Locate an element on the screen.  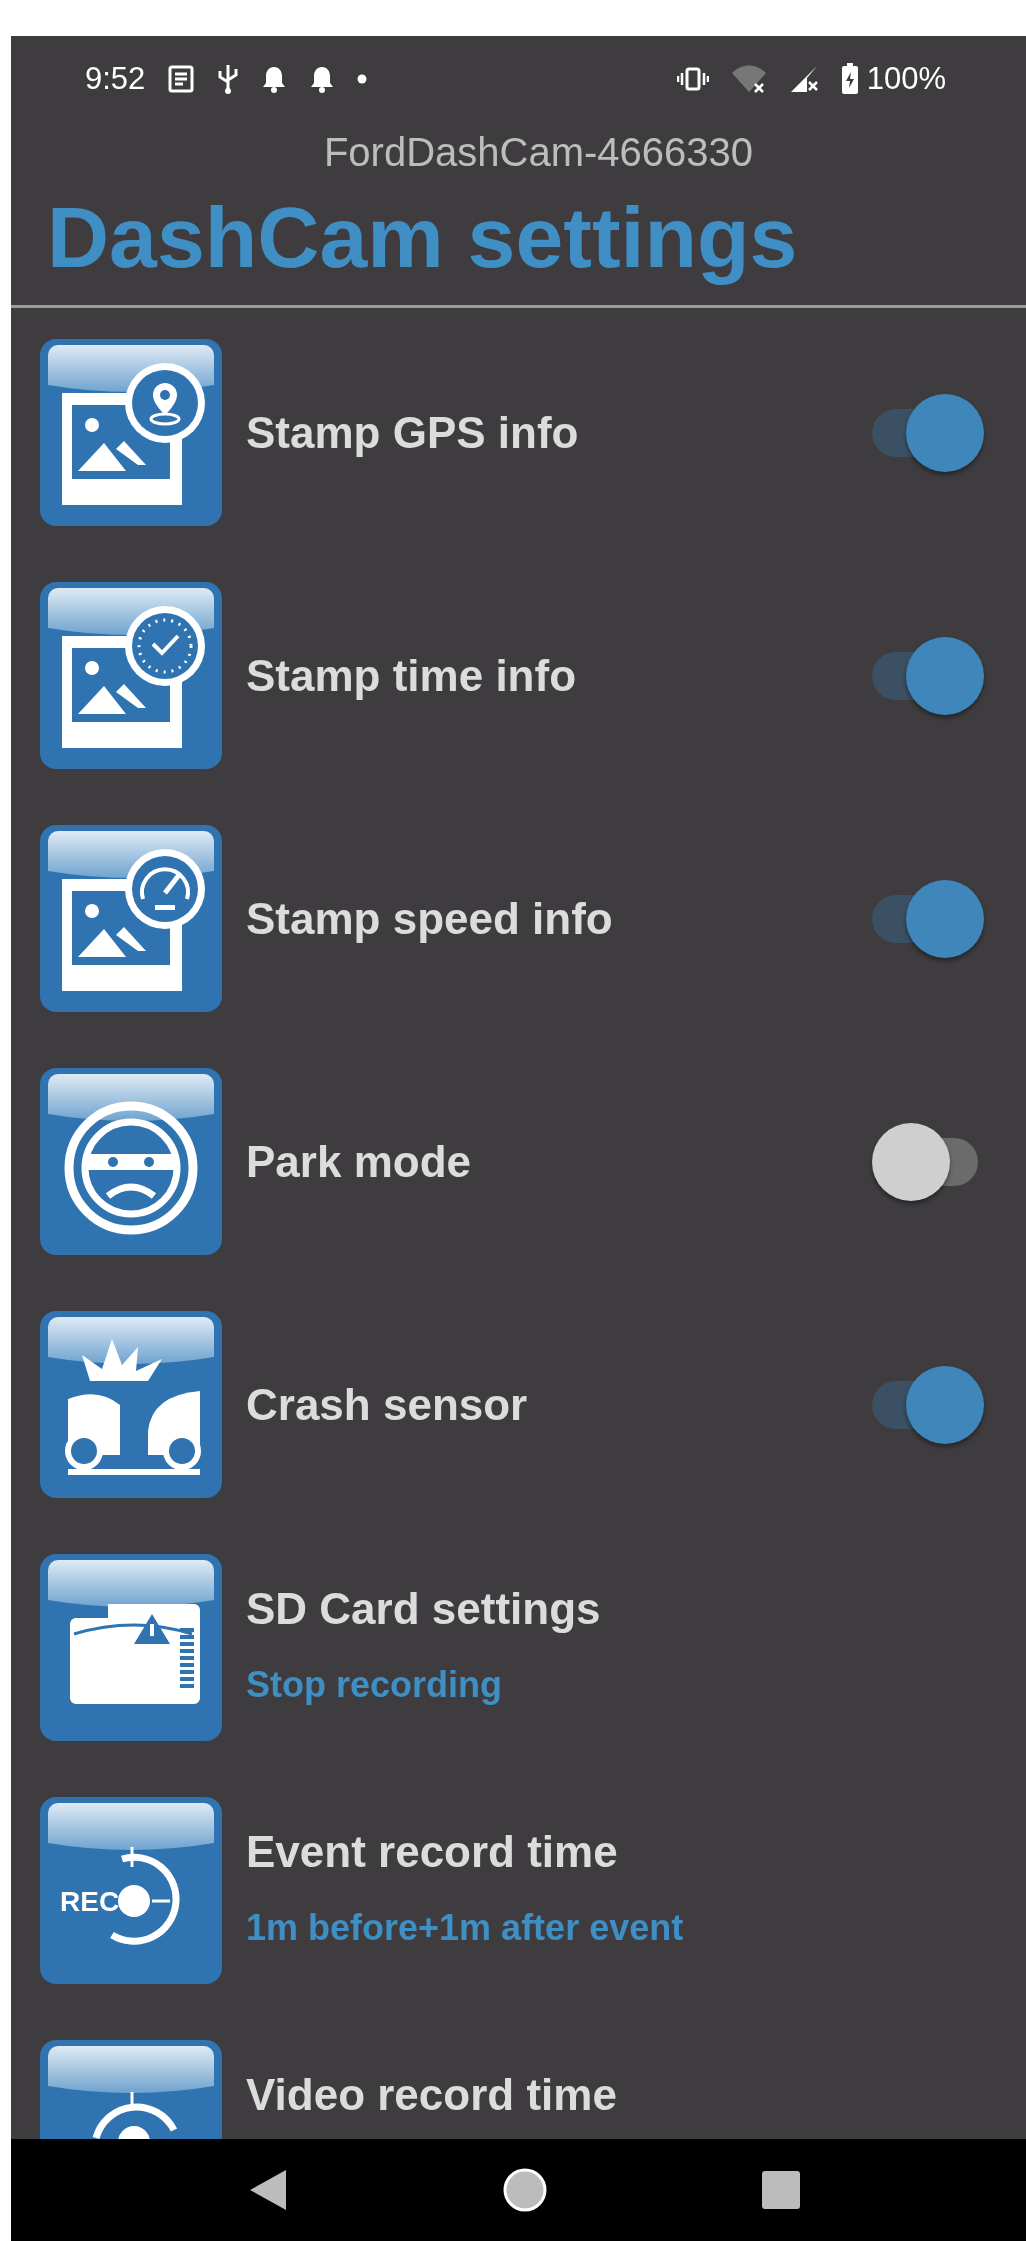
setting-label: Crash sensor is located at coordinates (387, 1404).